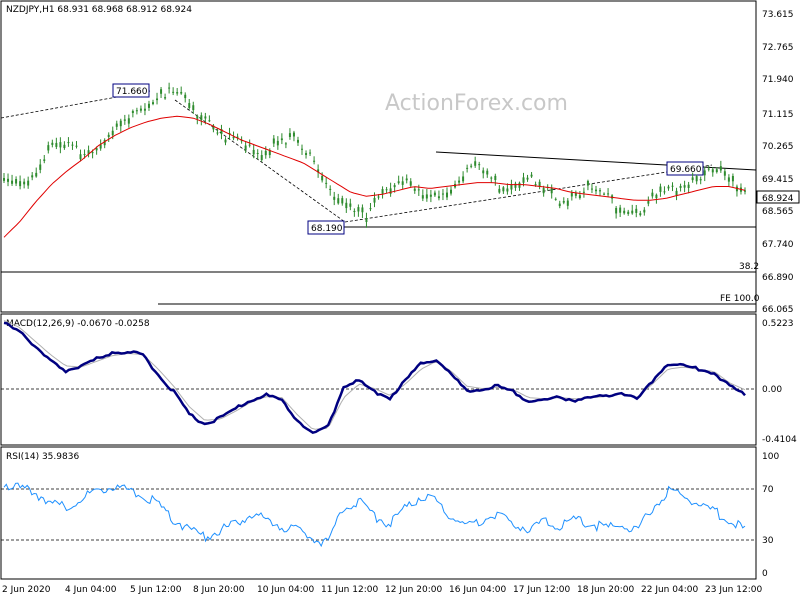 The image size is (800, 600). I want to click on price-y-tick: 71.940, so click(778, 80).